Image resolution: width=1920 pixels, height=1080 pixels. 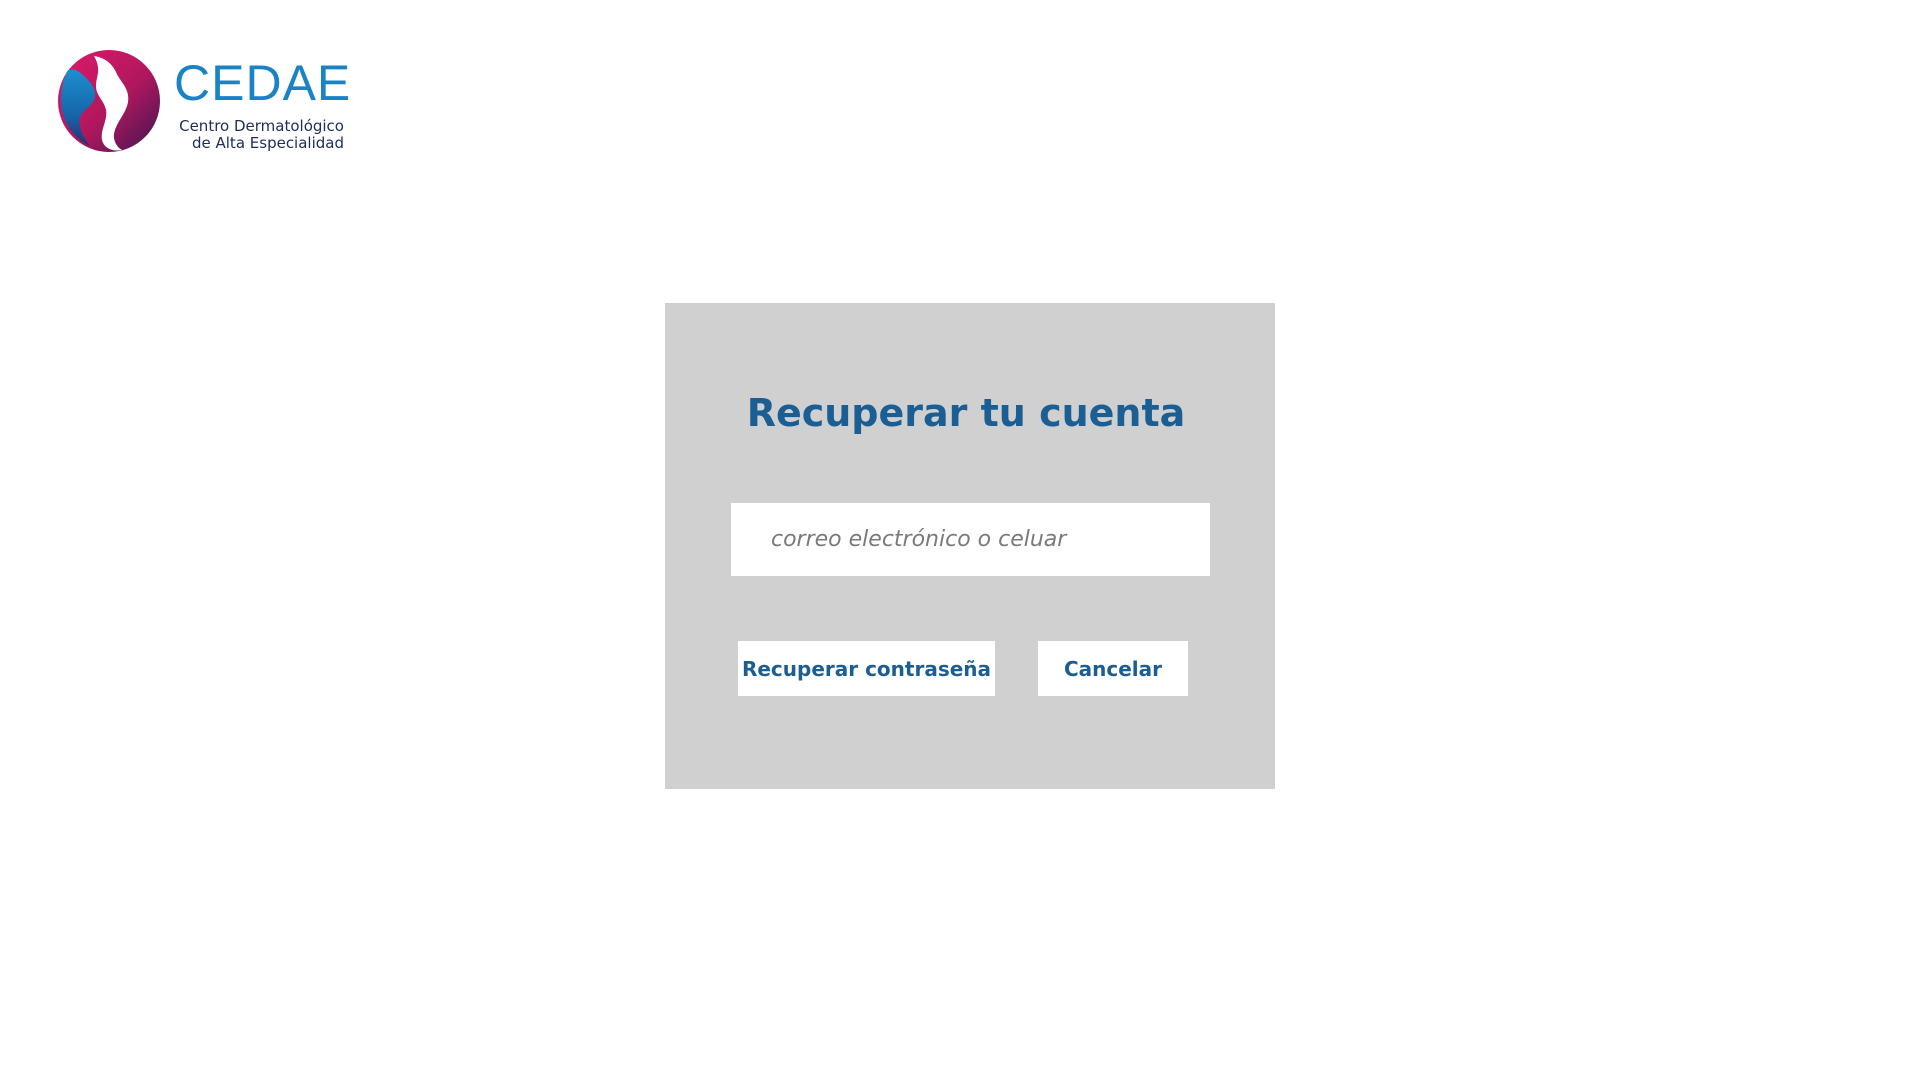 I want to click on logo-subtitle-line-1: Centro Dermatológico, so click(x=261, y=126).